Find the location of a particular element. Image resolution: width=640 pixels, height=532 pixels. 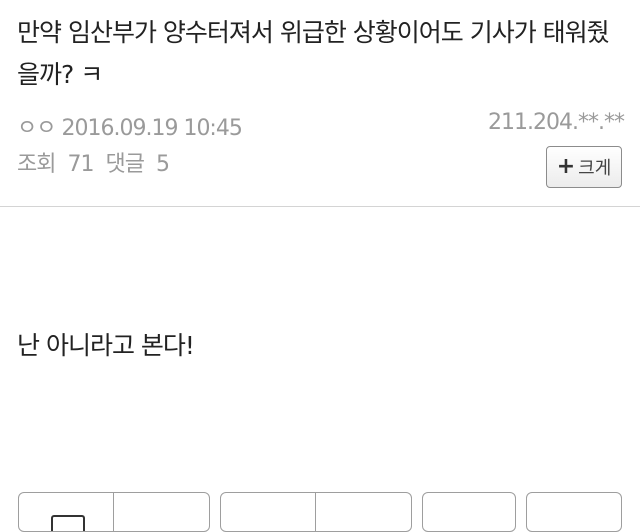

author-name: ㅇㅇ is located at coordinates (36, 128).